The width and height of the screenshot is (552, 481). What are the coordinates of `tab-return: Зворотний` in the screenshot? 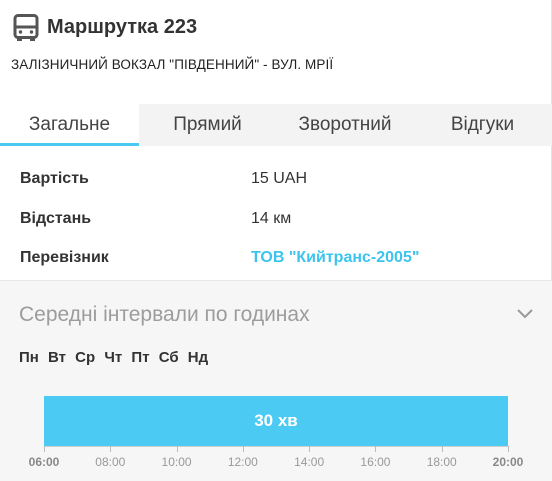 It's located at (345, 125).